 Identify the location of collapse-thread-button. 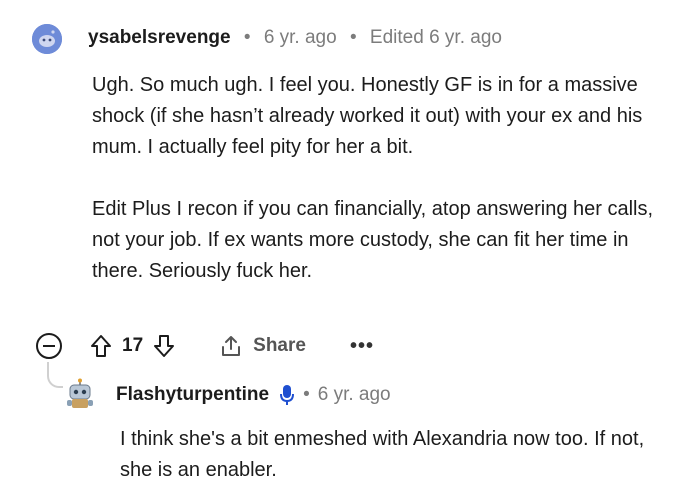
(49, 346).